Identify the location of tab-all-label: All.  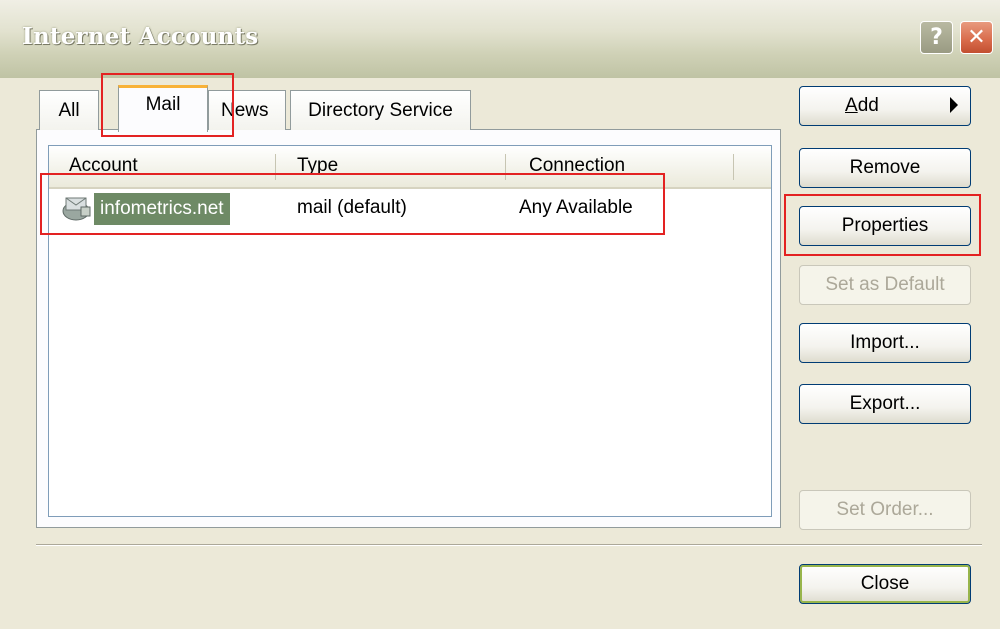
(69, 110).